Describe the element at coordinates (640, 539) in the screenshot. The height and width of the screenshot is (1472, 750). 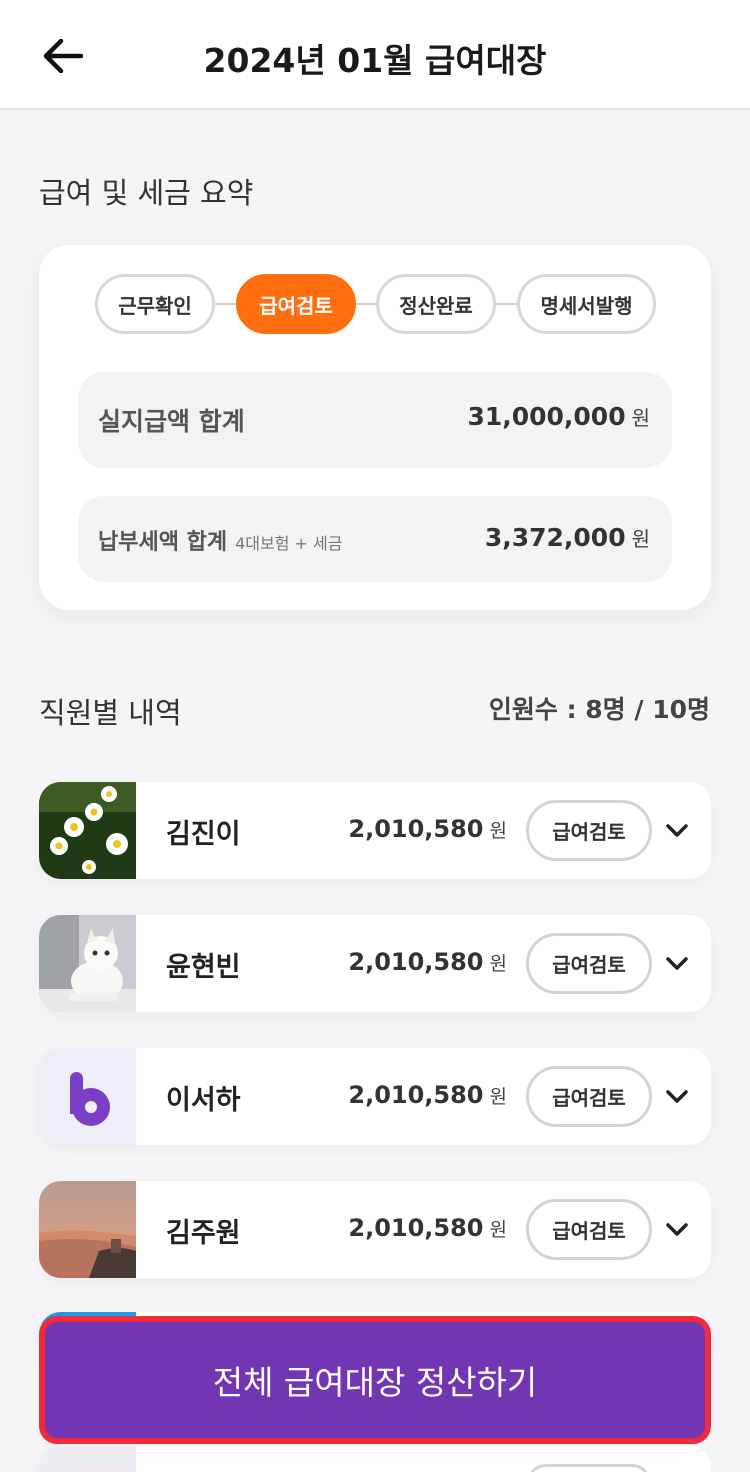
I see `tax-unit: 원` at that location.